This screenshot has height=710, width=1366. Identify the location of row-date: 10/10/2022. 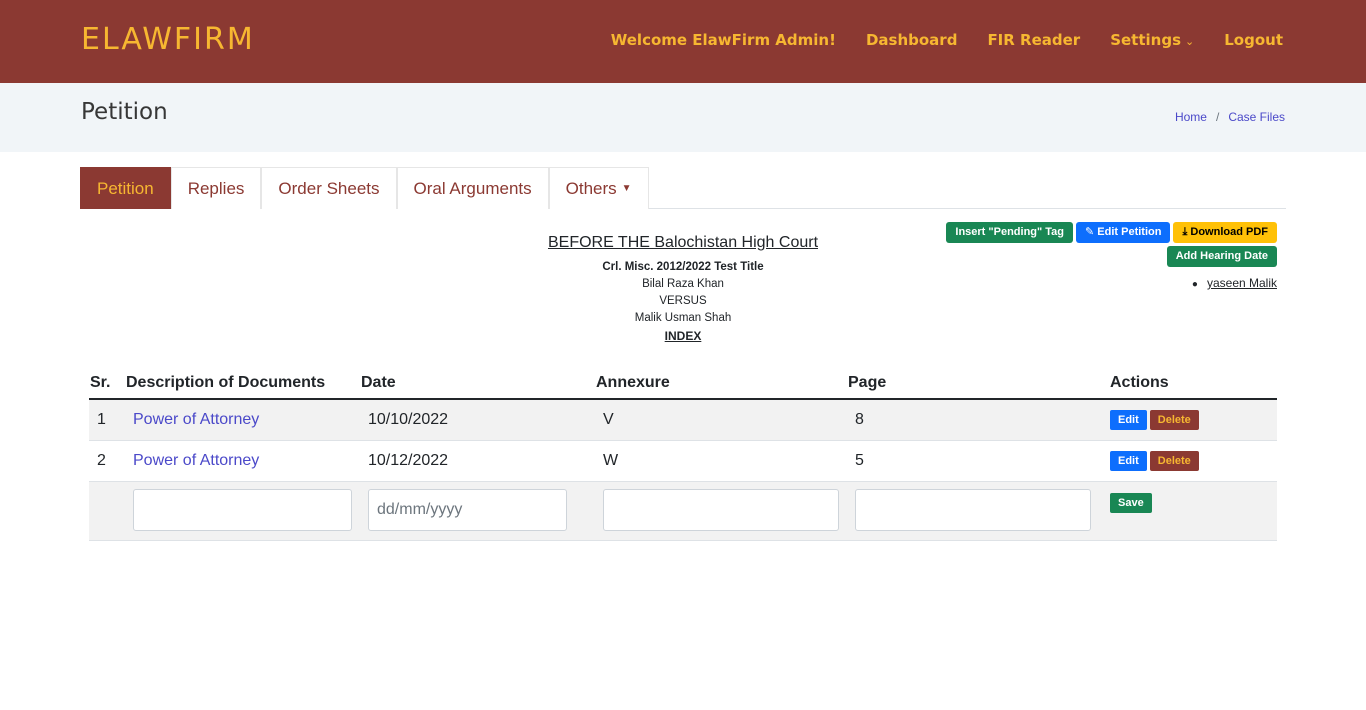
(408, 419).